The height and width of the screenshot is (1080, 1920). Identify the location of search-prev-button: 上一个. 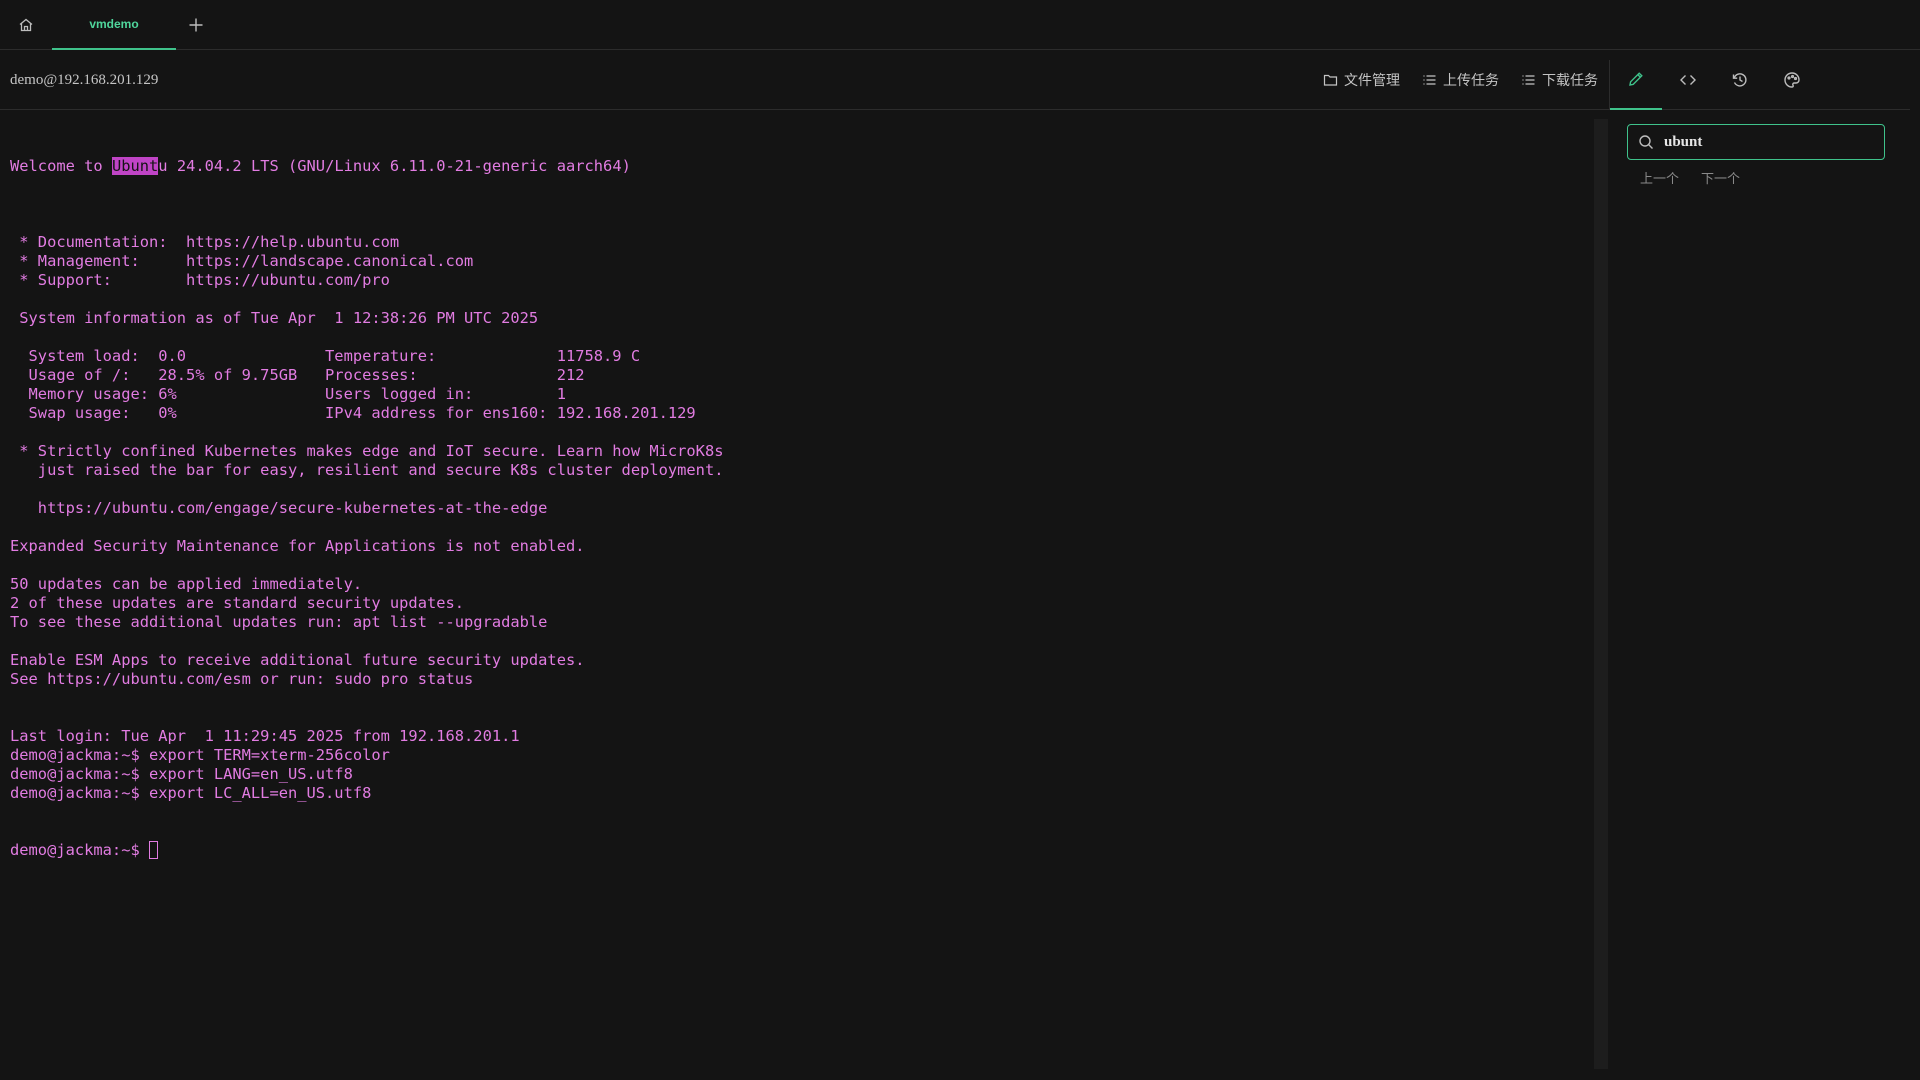
(1659, 177).